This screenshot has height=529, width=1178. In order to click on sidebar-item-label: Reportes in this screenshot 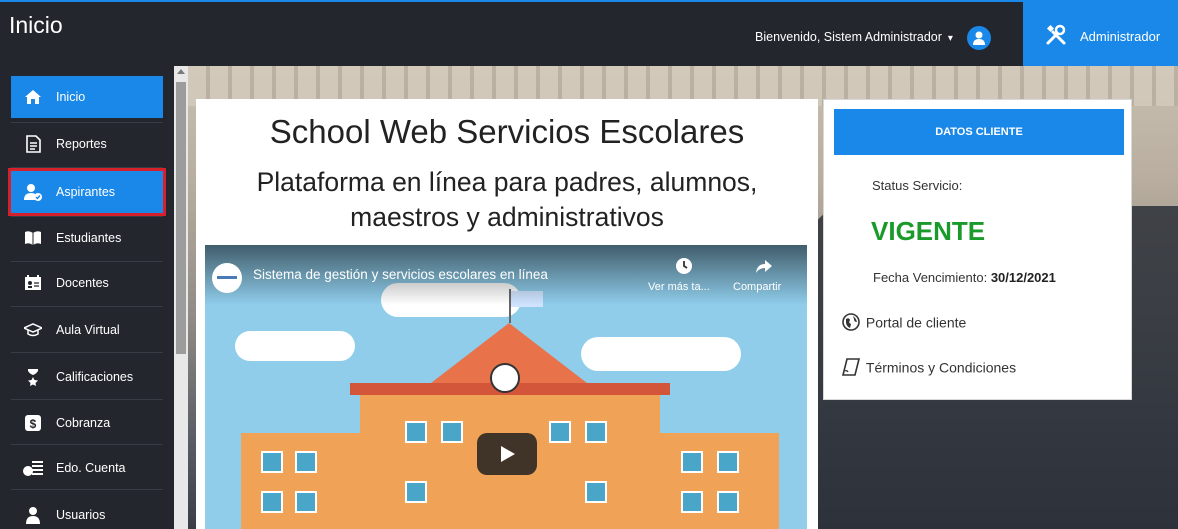, I will do `click(81, 144)`.